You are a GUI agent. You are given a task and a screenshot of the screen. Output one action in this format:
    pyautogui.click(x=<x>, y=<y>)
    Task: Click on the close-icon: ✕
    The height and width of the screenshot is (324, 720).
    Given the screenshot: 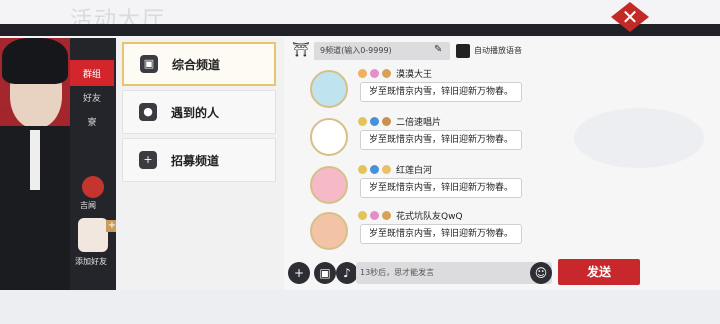 What is the action you would take?
    pyautogui.click(x=630, y=17)
    